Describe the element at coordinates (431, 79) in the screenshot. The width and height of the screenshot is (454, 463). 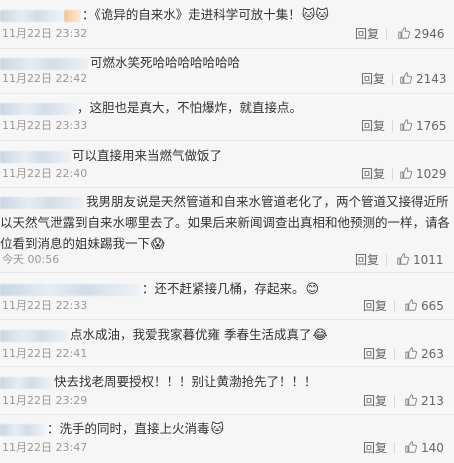
I see `like-count: 2143` at that location.